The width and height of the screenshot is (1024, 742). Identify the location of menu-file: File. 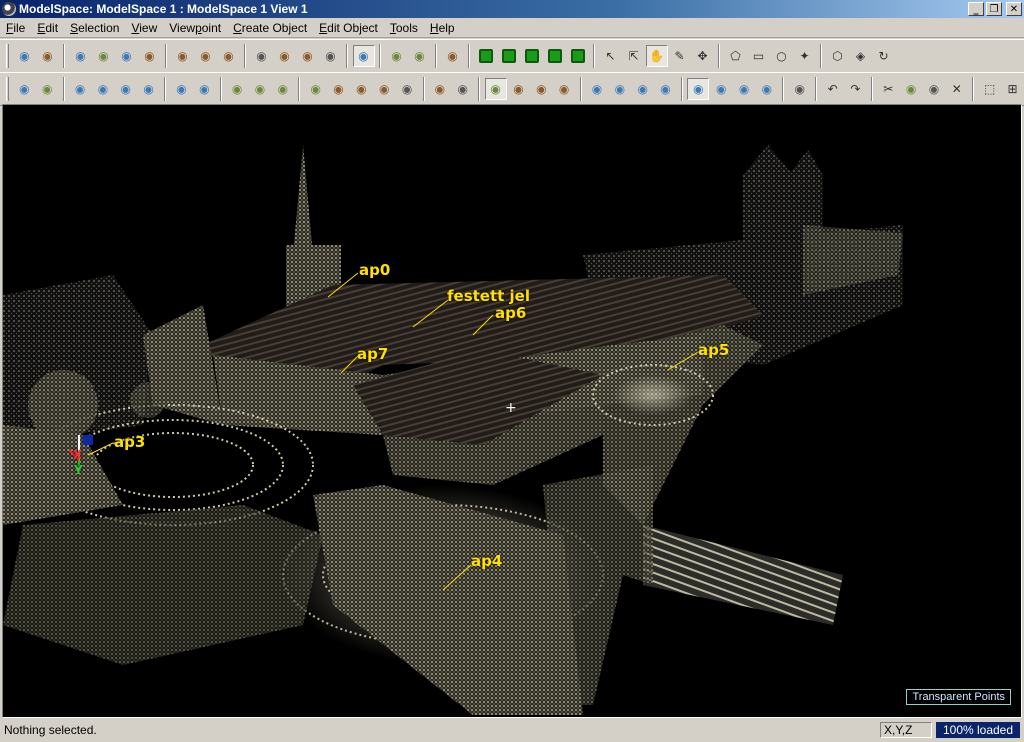
(15, 28).